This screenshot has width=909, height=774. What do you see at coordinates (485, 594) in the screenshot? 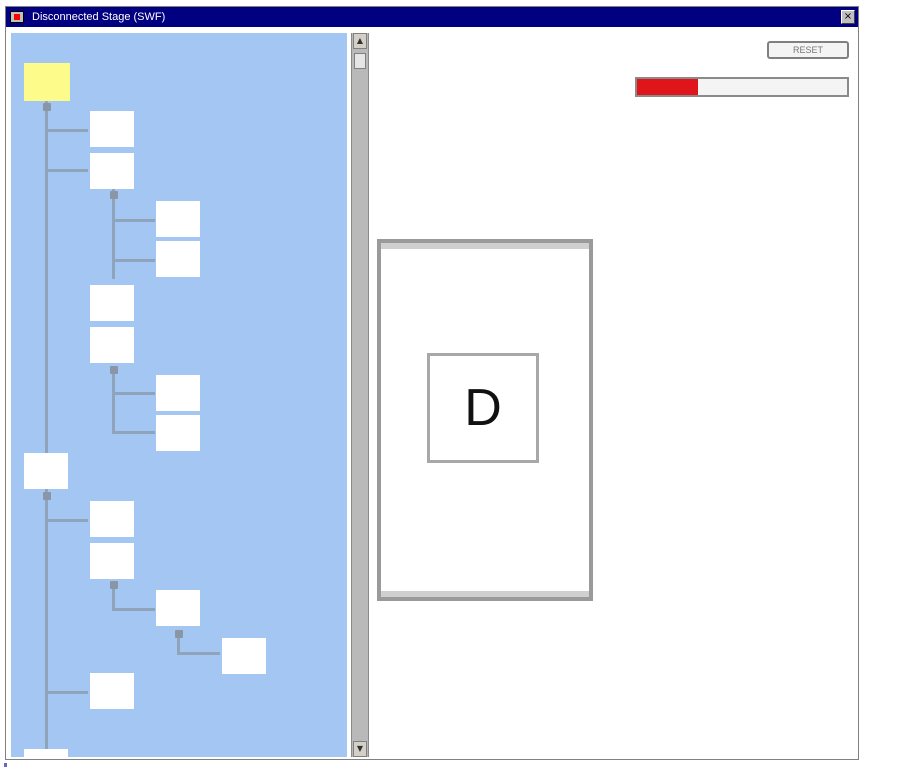
I see `card-bottom-edge` at bounding box center [485, 594].